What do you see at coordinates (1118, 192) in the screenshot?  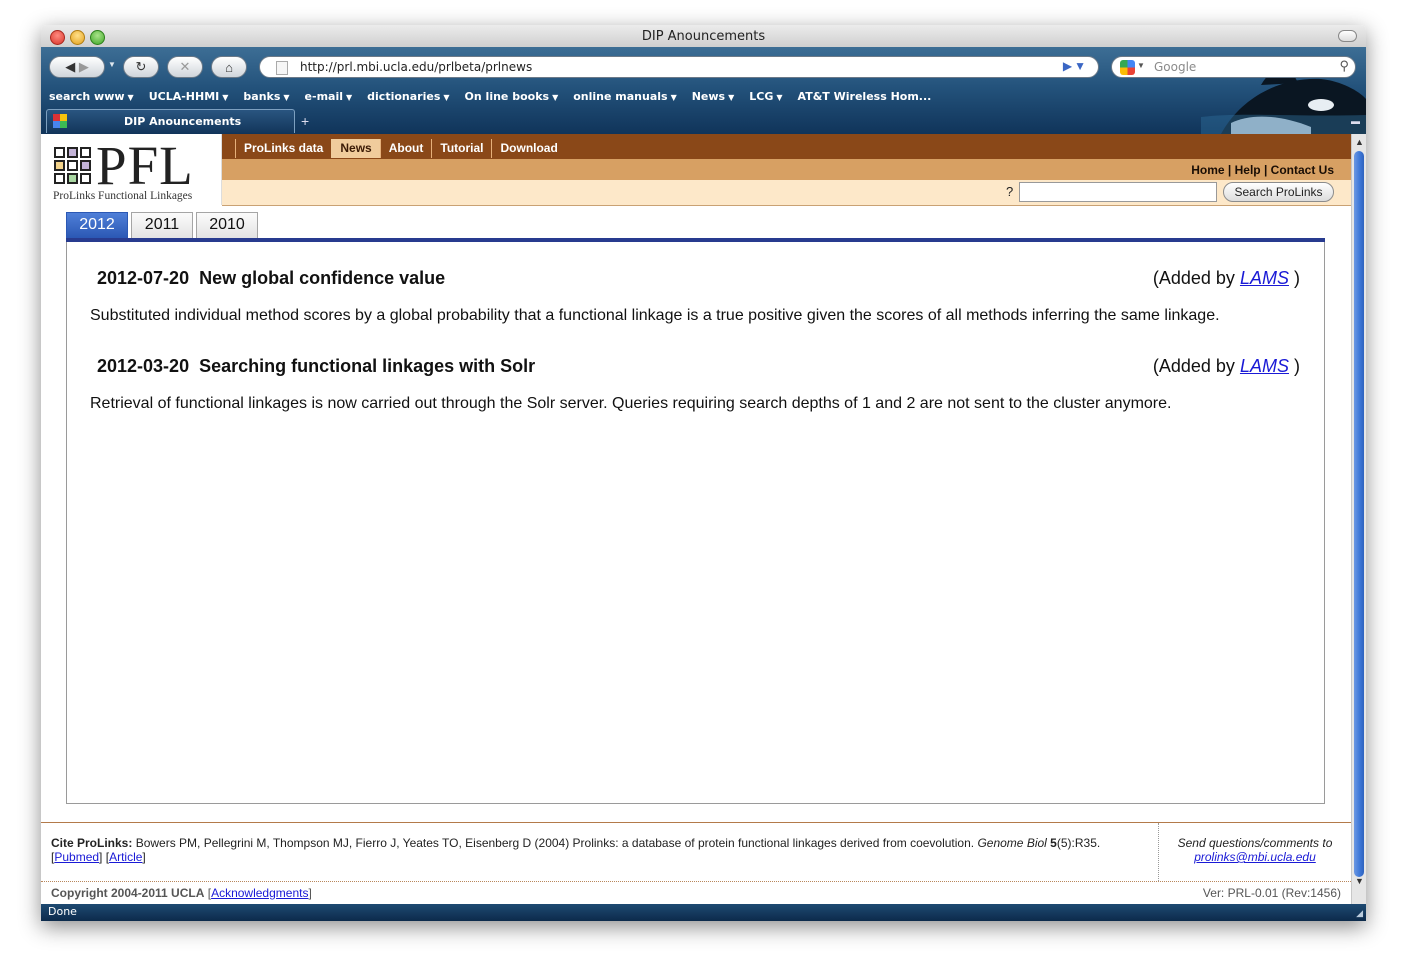 I see `prolinks-search-input` at bounding box center [1118, 192].